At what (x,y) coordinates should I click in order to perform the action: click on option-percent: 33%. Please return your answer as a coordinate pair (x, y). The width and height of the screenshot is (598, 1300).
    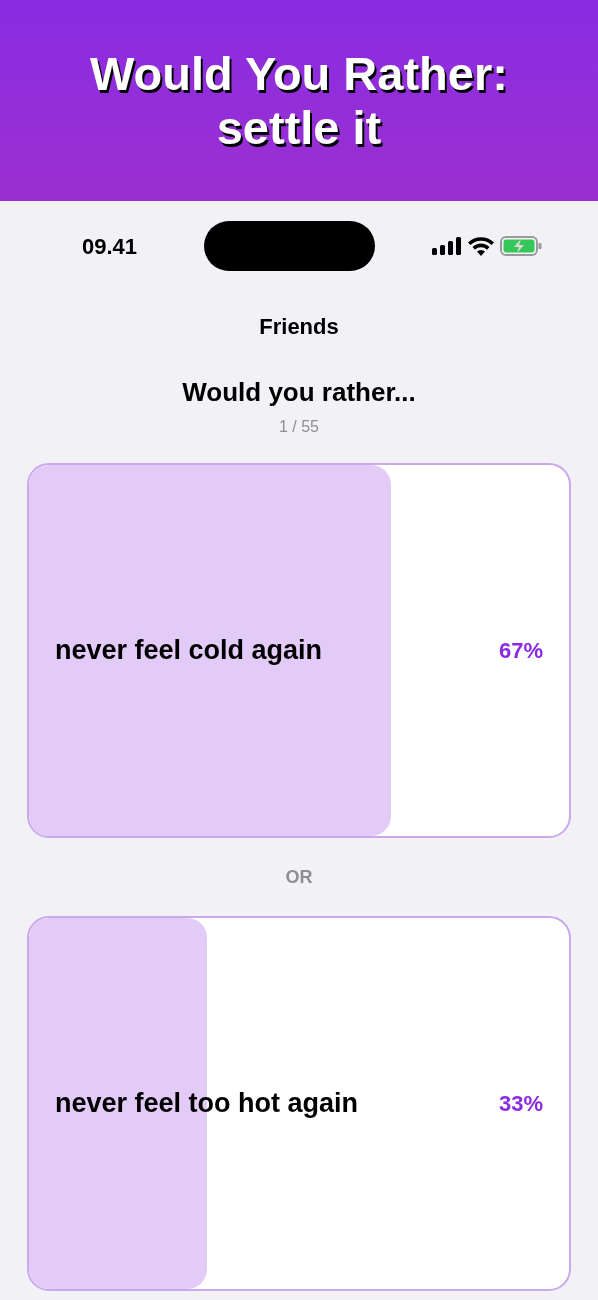
    Looking at the image, I should click on (520, 1104).